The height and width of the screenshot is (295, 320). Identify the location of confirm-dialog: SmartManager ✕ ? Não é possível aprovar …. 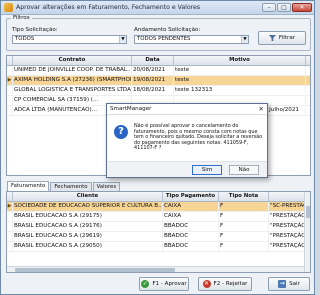
(187, 140).